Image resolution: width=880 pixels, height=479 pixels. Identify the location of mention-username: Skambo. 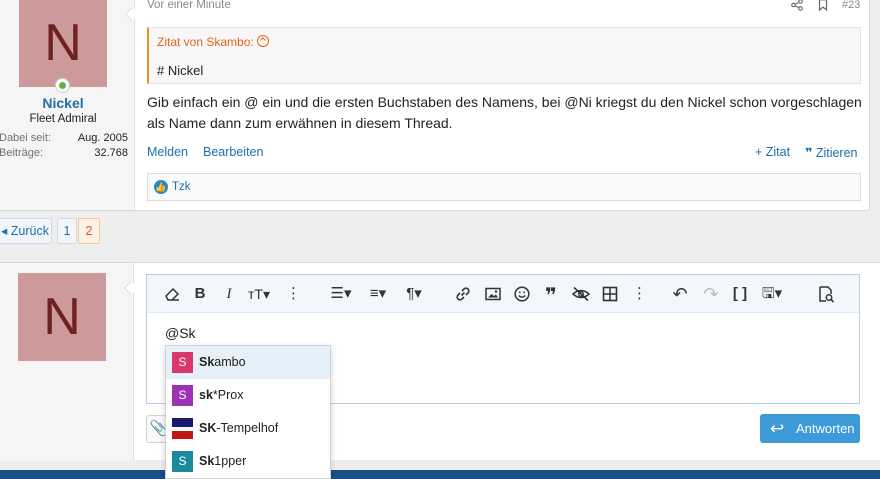
(222, 362).